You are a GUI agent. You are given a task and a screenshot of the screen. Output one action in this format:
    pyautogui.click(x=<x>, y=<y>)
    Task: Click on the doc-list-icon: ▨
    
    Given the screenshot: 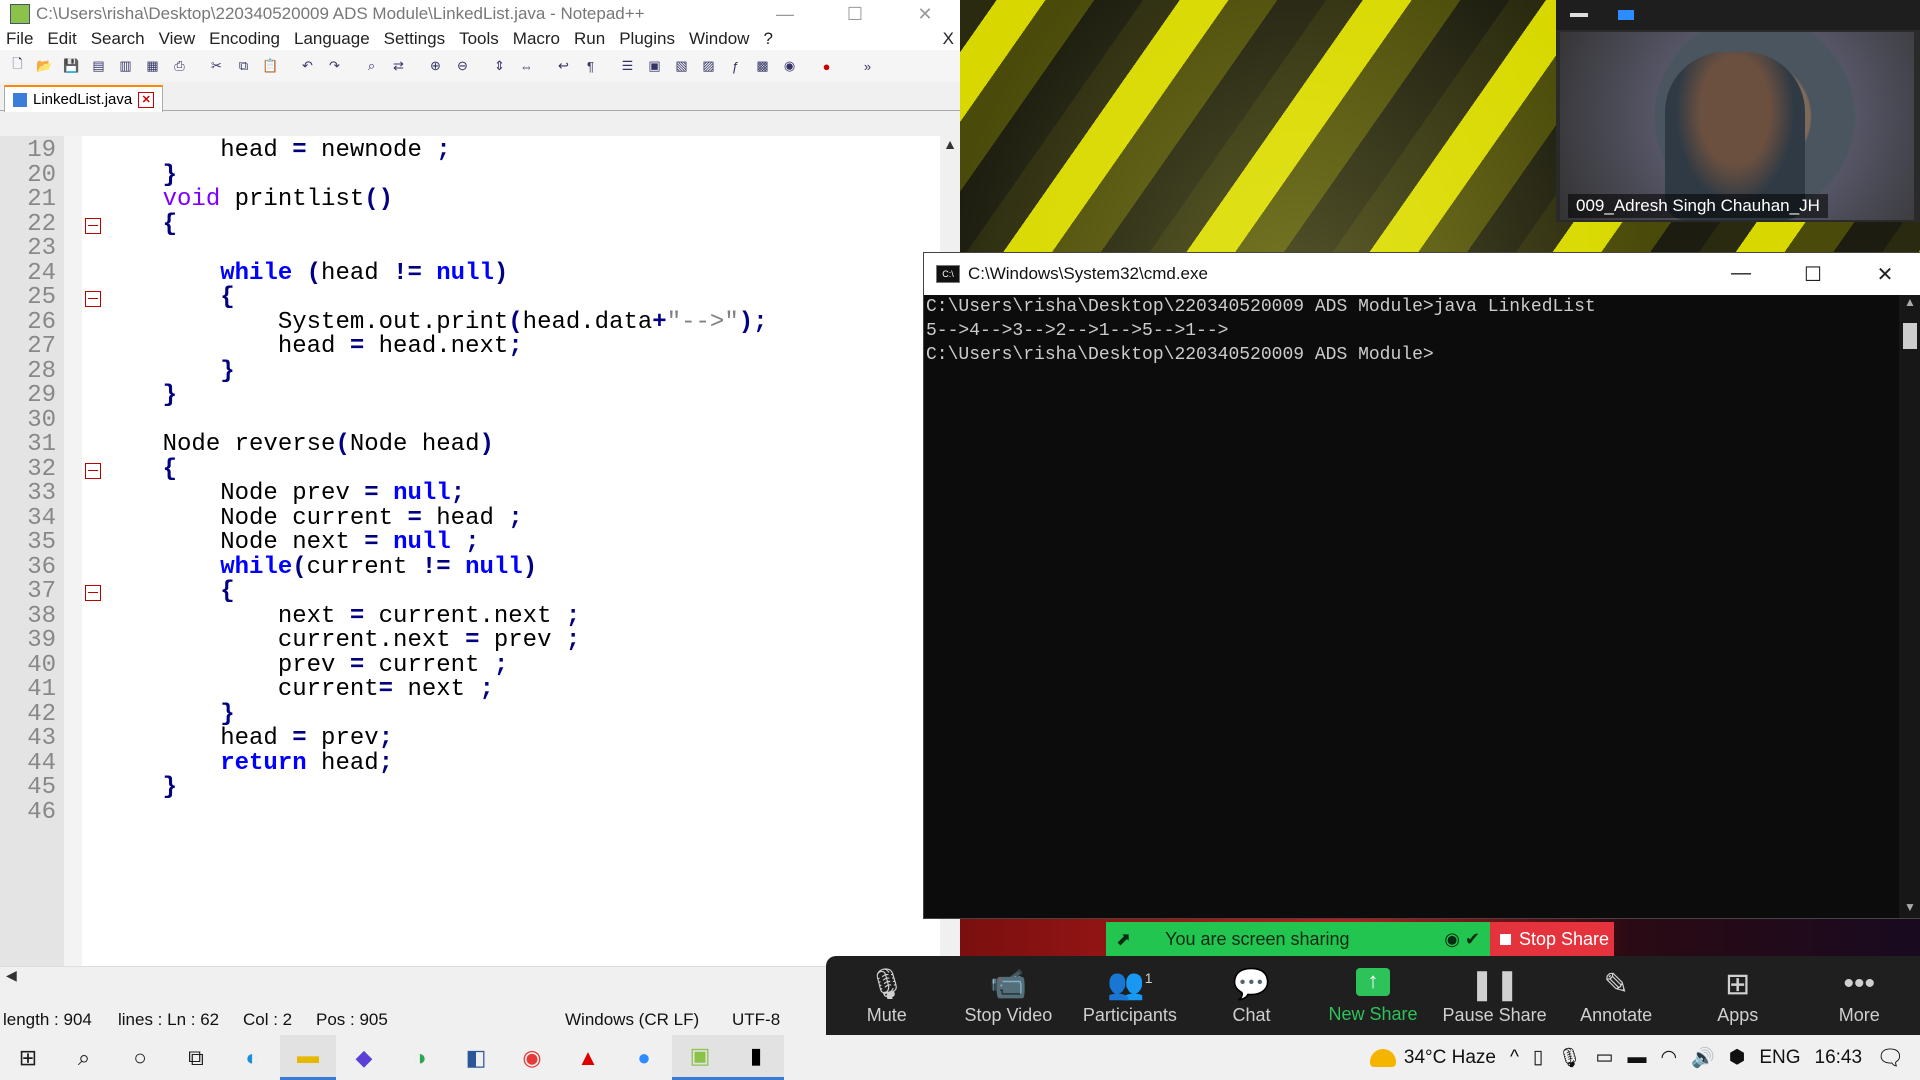 What is the action you would take?
    pyautogui.click(x=708, y=66)
    